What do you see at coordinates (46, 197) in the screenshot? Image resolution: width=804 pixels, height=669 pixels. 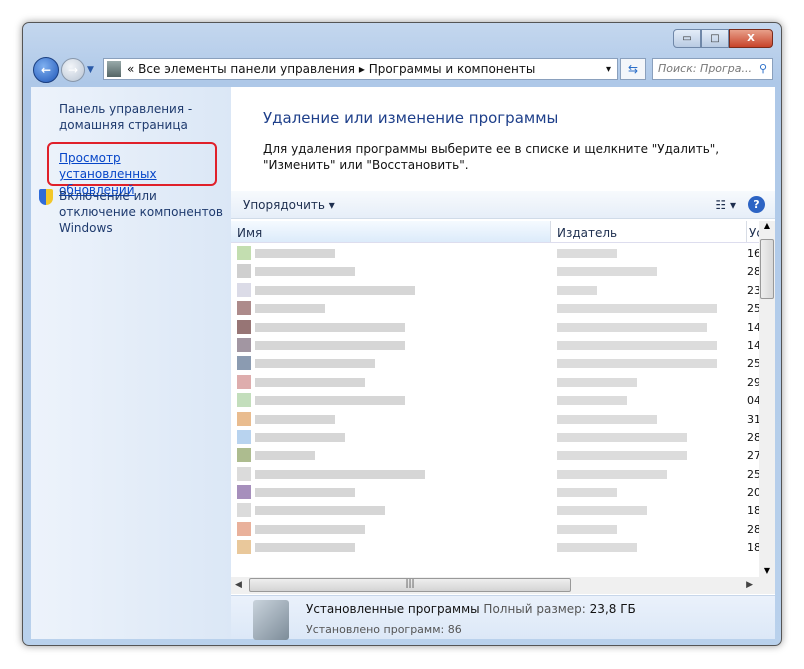 I see `shield-icon` at bounding box center [46, 197].